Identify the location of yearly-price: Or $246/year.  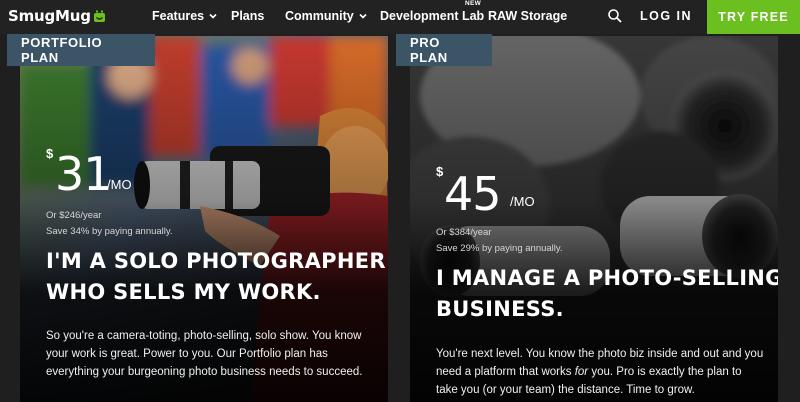
(74, 215).